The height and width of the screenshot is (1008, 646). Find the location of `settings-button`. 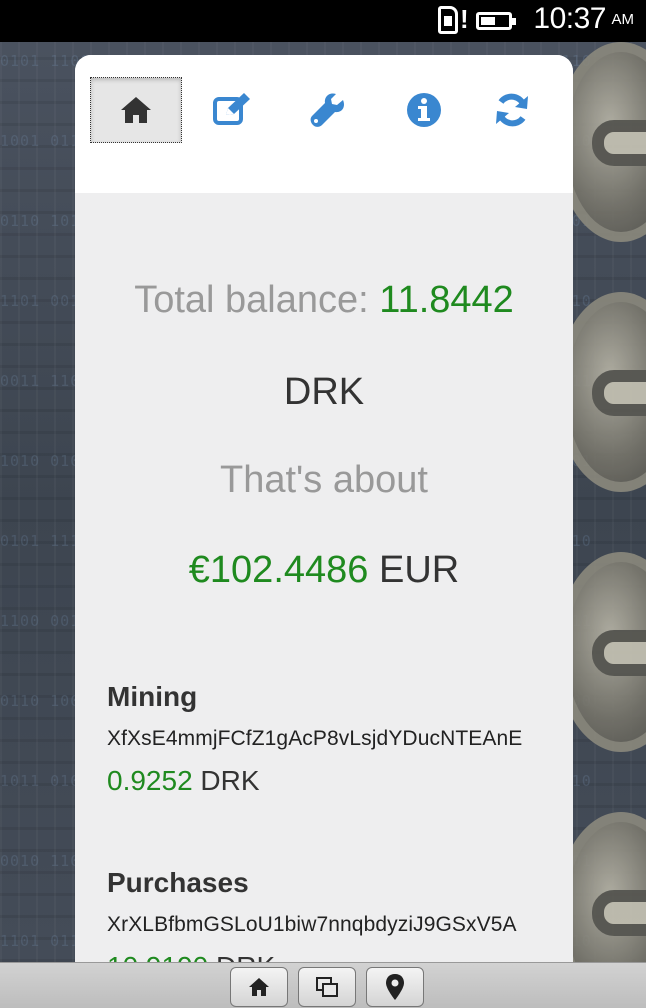

settings-button is located at coordinates (328, 110).